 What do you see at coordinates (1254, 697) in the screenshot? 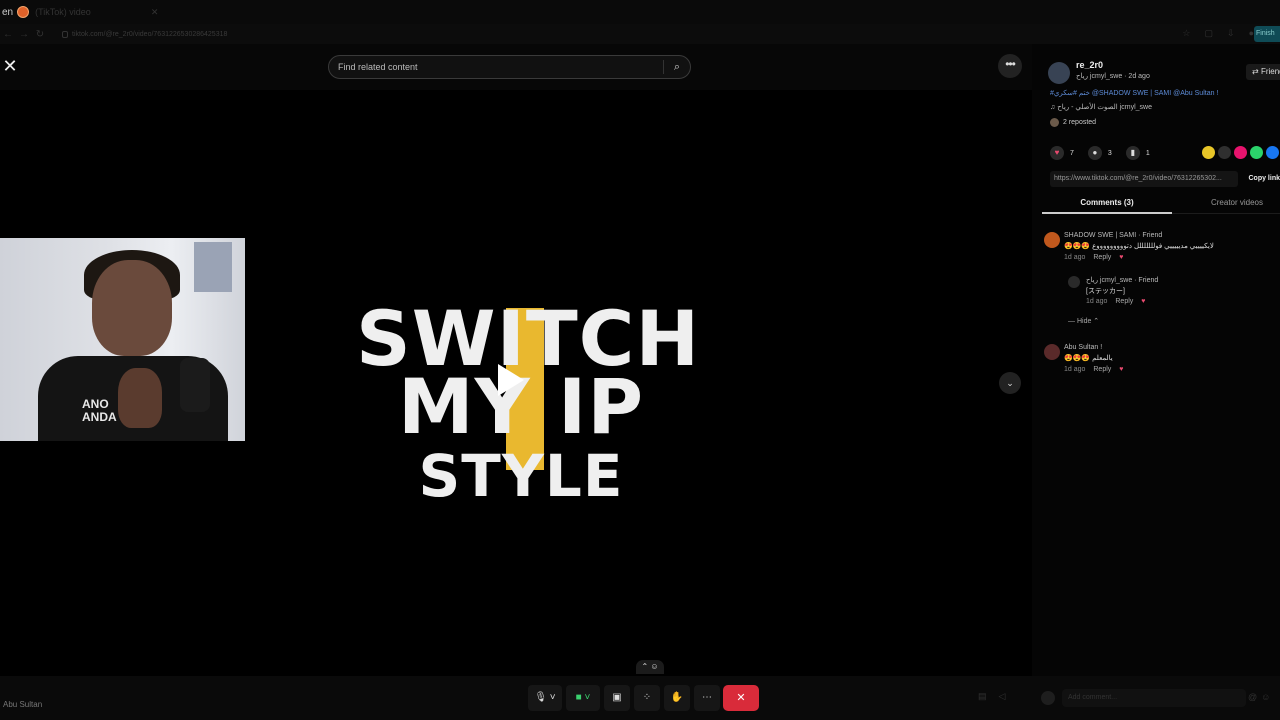
I see `mention-icon: @` at bounding box center [1254, 697].